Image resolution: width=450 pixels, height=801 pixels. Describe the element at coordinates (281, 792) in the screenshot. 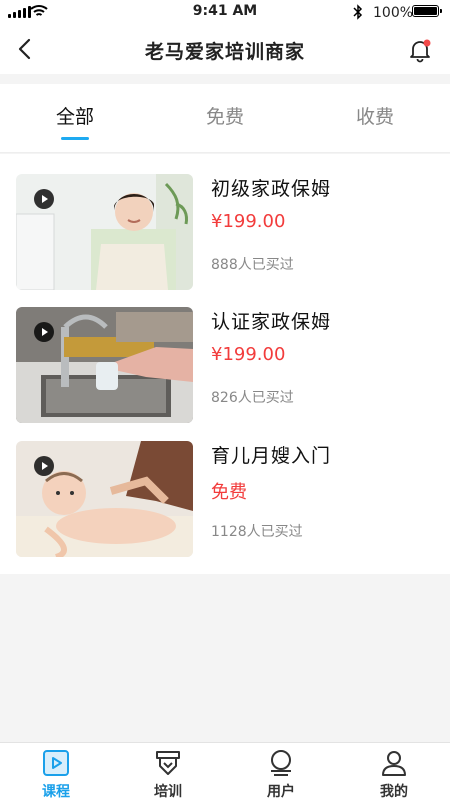

I see `nav-label: 用户` at that location.